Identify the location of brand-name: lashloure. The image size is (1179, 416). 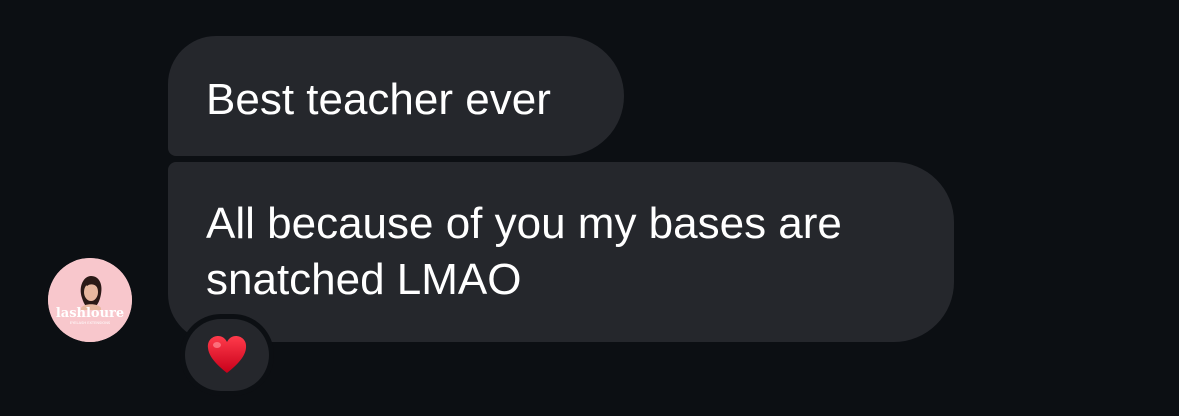
(90, 313).